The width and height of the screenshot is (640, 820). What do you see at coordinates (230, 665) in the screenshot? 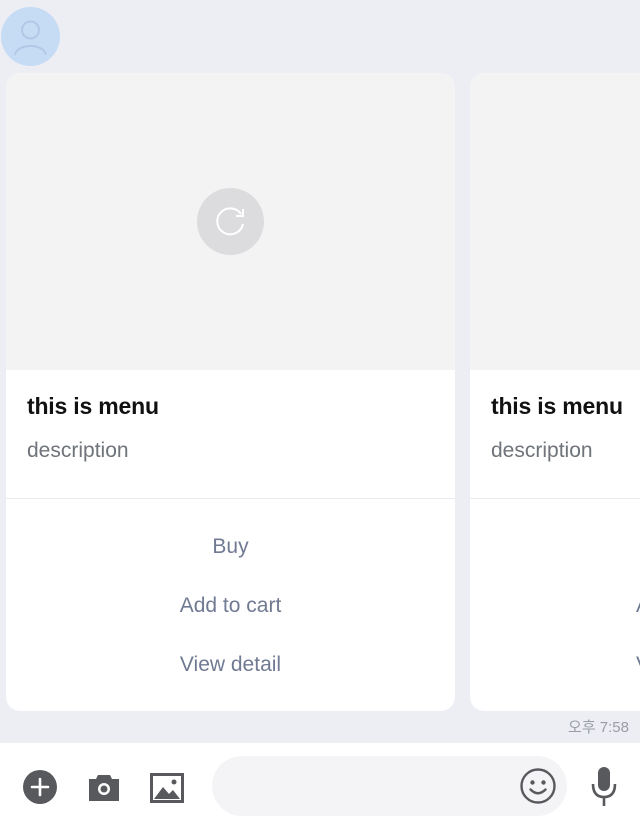
I see `view-detail-button: View detail` at bounding box center [230, 665].